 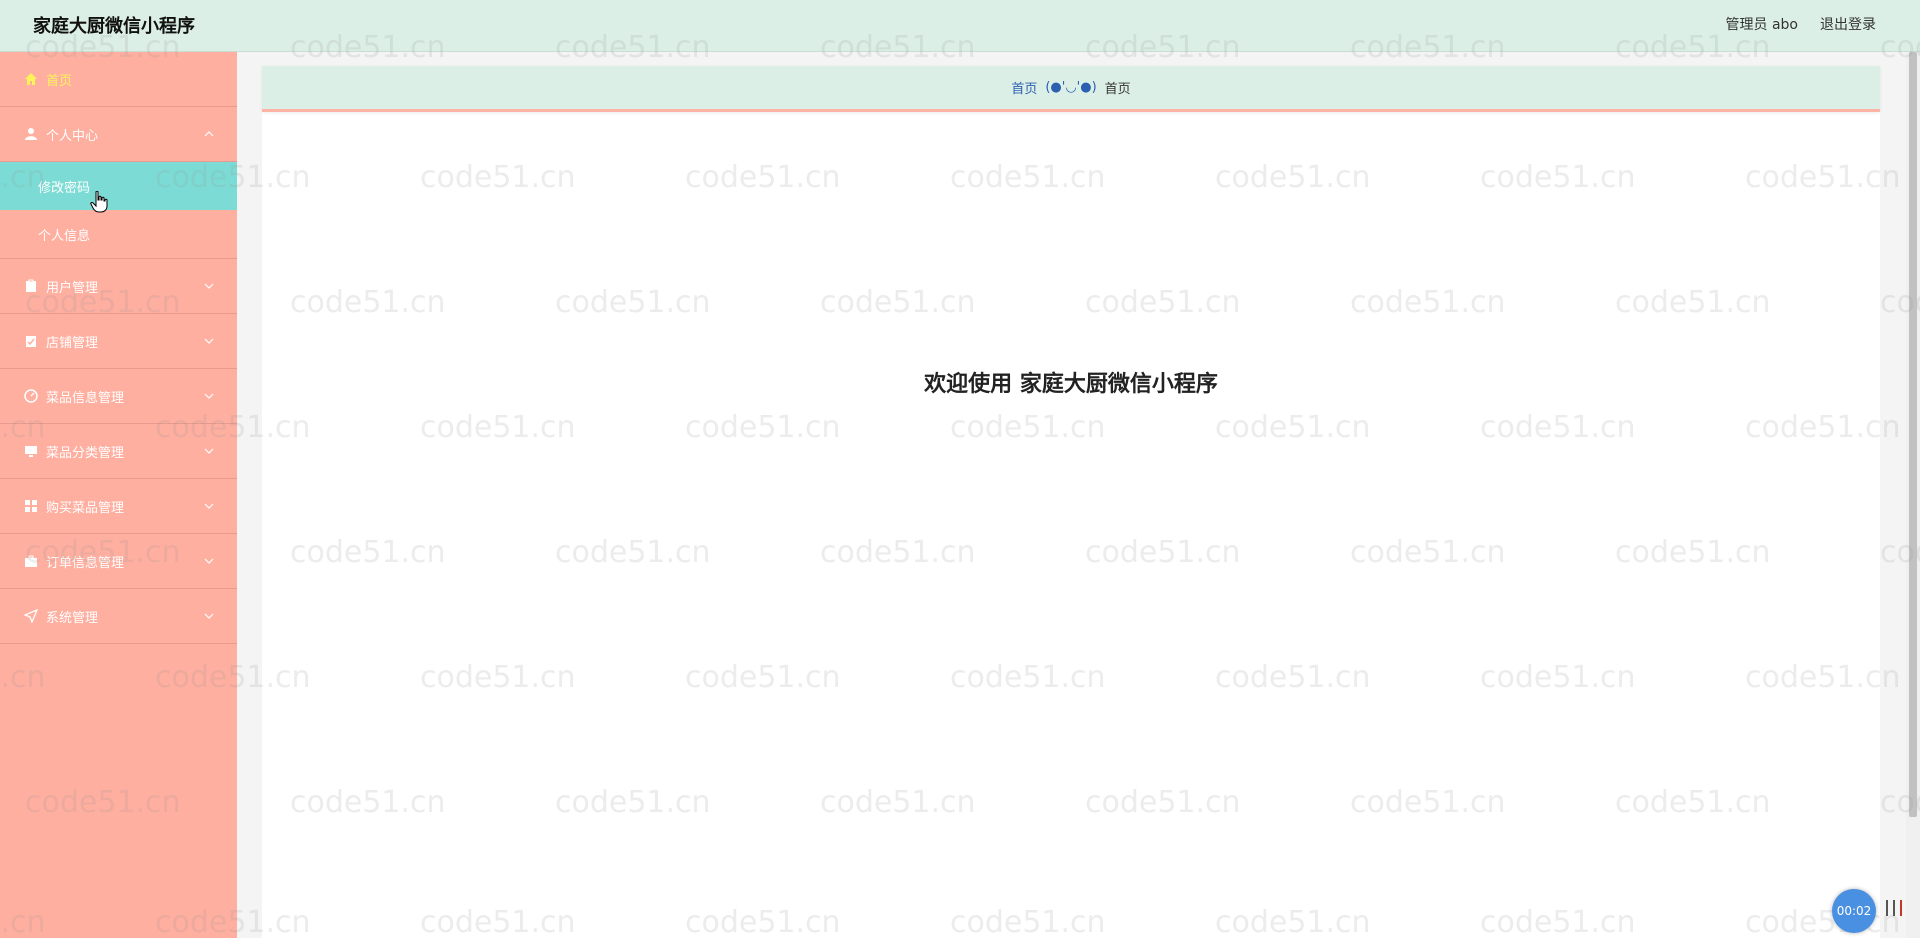 What do you see at coordinates (1024, 87) in the screenshot?
I see `breadcrumb-home-link: 首页` at bounding box center [1024, 87].